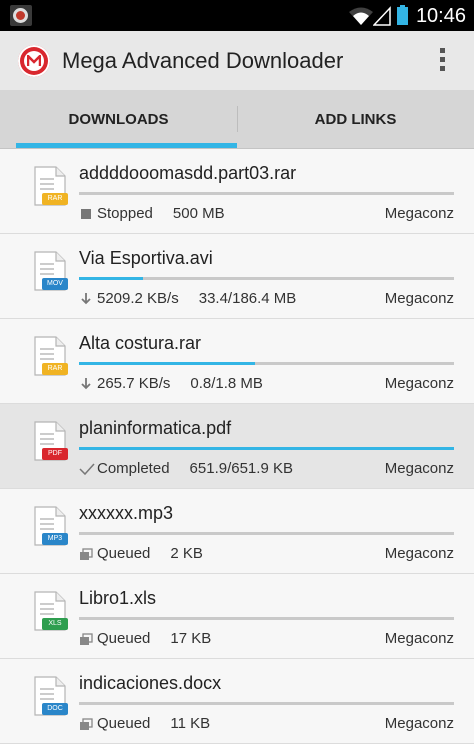 Image resolution: width=474 pixels, height=744 pixels. Describe the element at coordinates (186, 553) in the screenshot. I see `size-text: 2 KB` at that location.